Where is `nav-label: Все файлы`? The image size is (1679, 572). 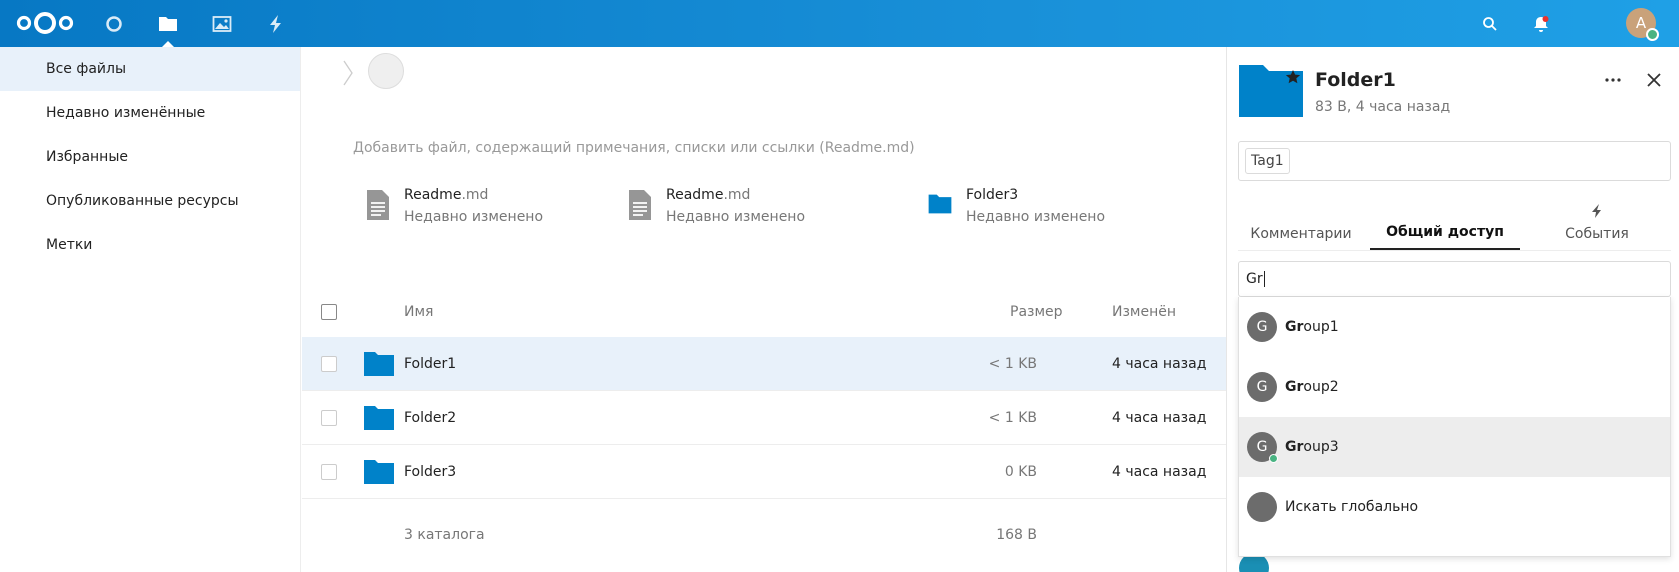 nav-label: Все файлы is located at coordinates (86, 69).